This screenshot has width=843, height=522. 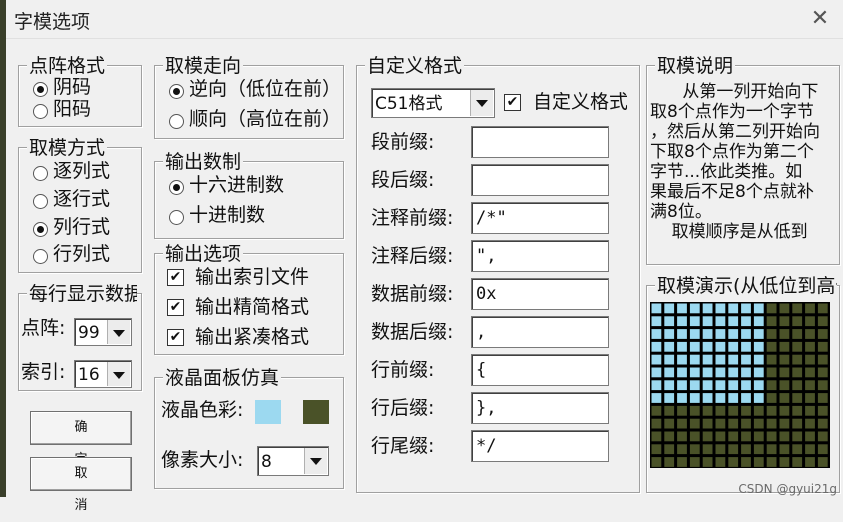 What do you see at coordinates (433, 103) in the screenshot?
I see `format-select: C51格式` at bounding box center [433, 103].